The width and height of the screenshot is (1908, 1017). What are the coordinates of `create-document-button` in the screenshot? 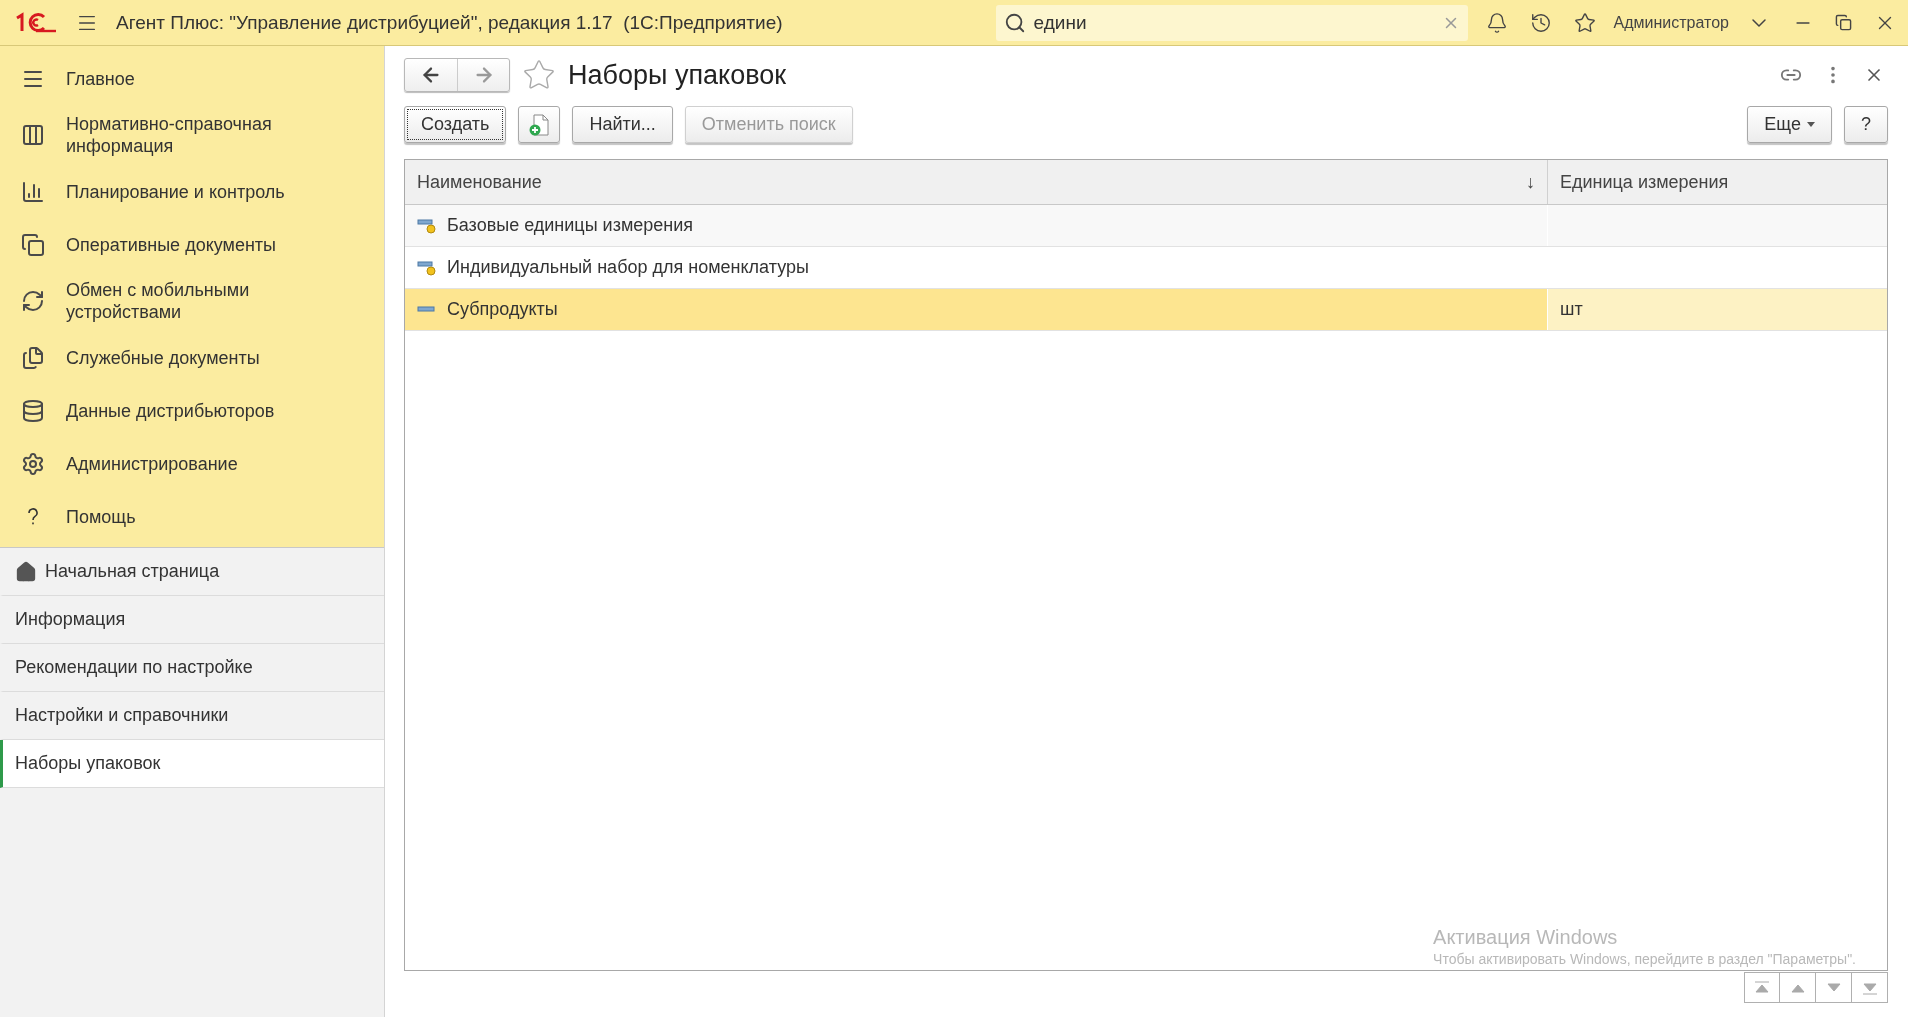 It's located at (539, 124).